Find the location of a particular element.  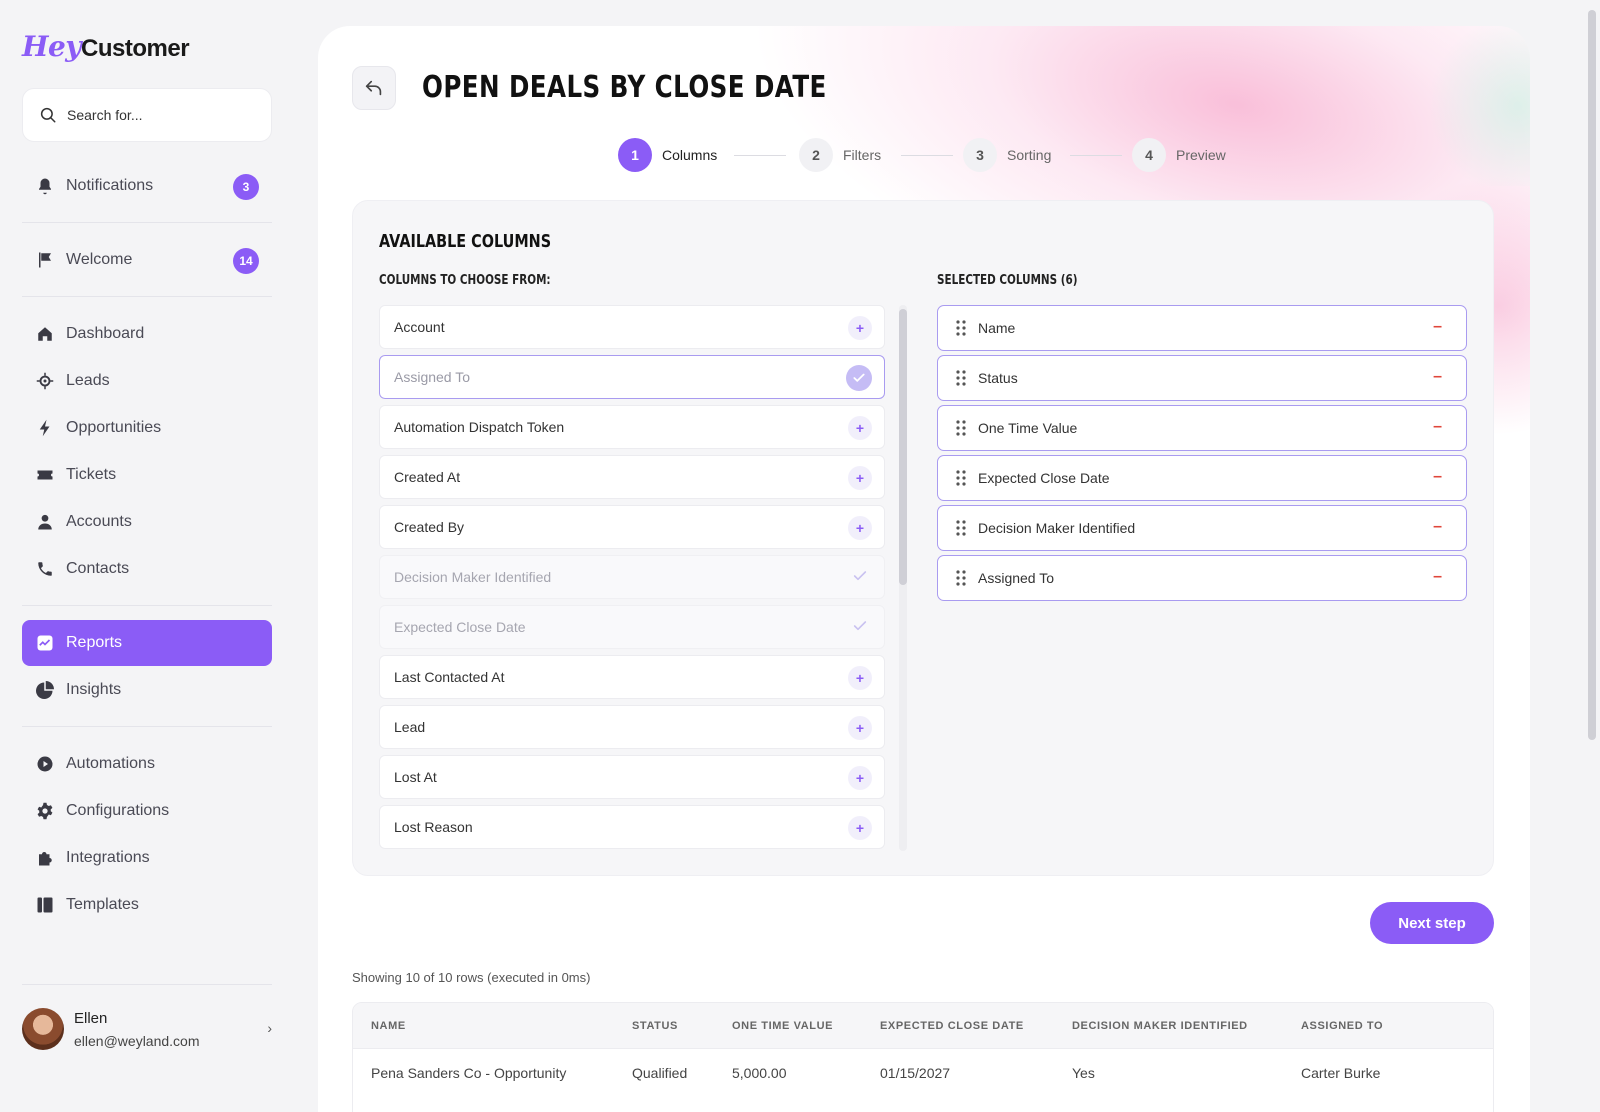

sidebar-item-insights: Insights is located at coordinates (147, 690).